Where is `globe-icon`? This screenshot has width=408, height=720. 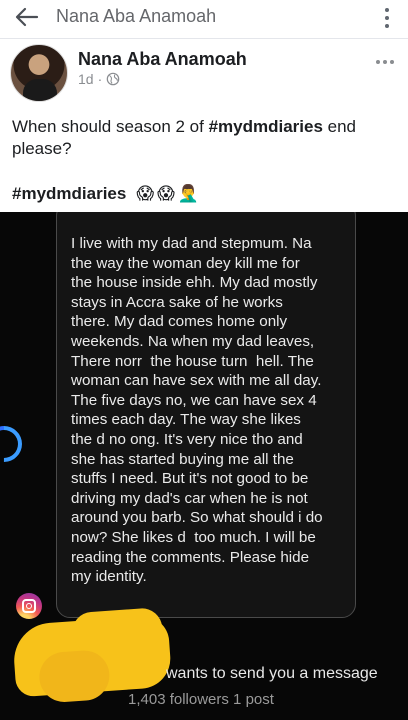 globe-icon is located at coordinates (113, 79).